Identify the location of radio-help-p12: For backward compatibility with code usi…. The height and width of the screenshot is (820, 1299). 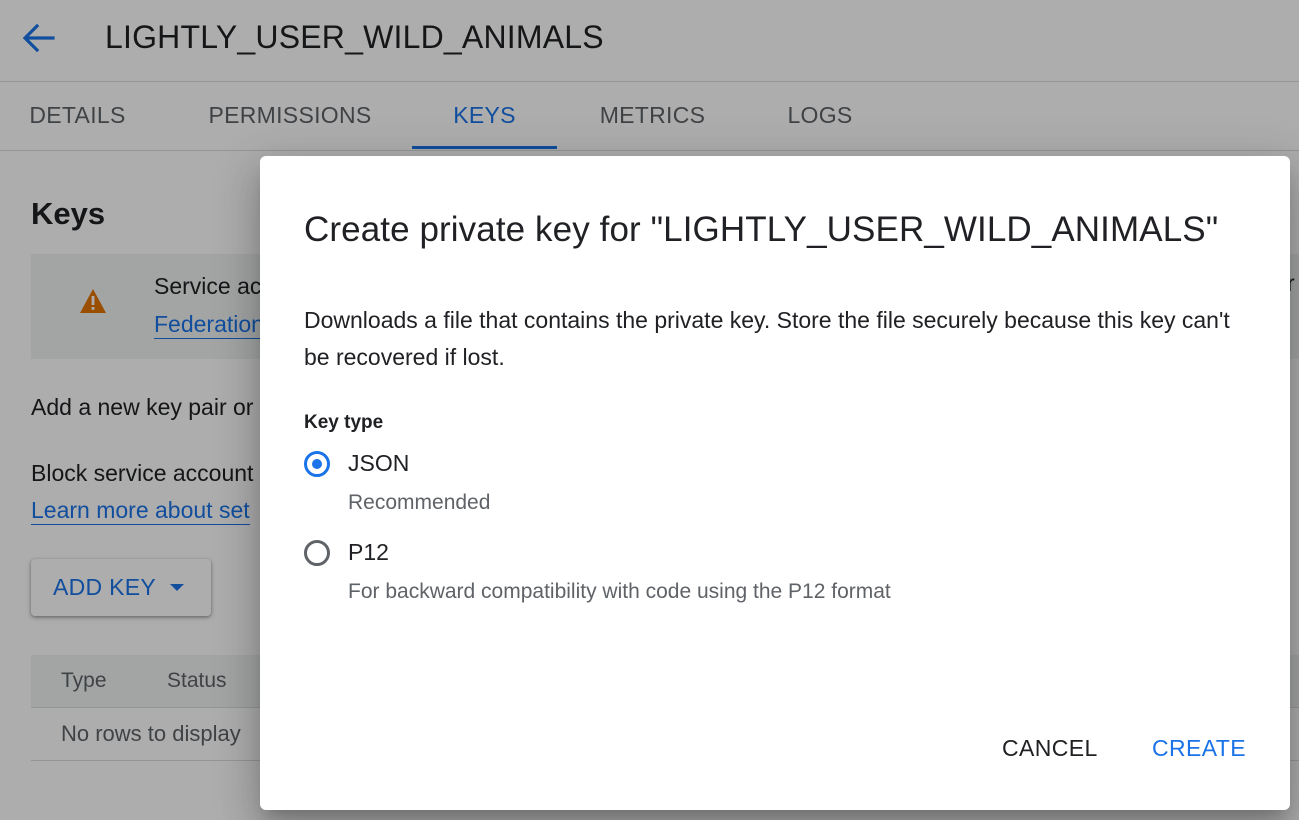
(619, 591).